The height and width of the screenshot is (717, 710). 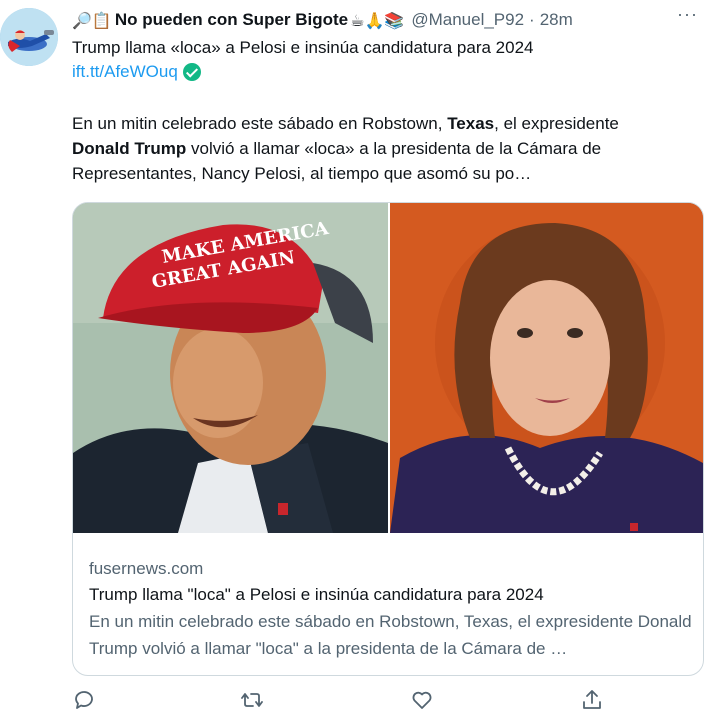 I want to click on action-bar, so click(x=387, y=702).